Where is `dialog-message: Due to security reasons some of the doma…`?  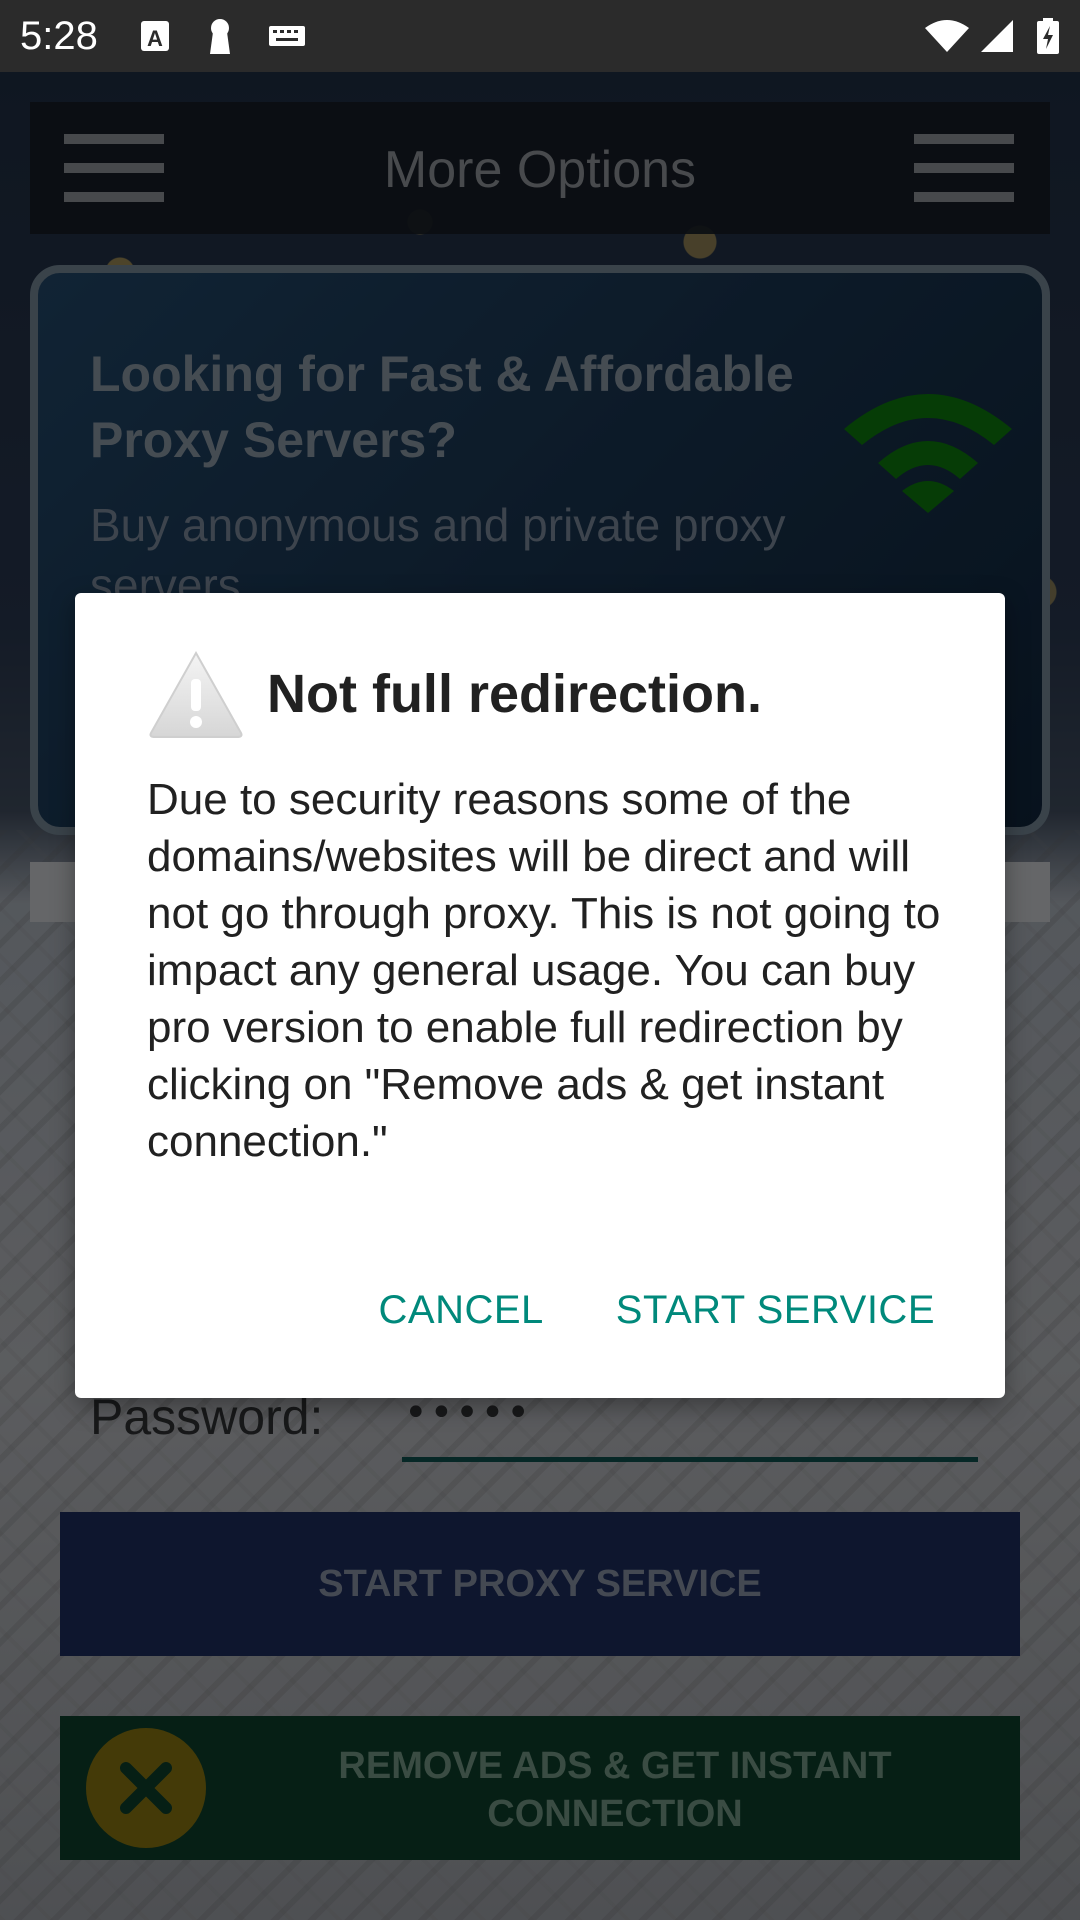 dialog-message: Due to security reasons some of the doma… is located at coordinates (544, 970).